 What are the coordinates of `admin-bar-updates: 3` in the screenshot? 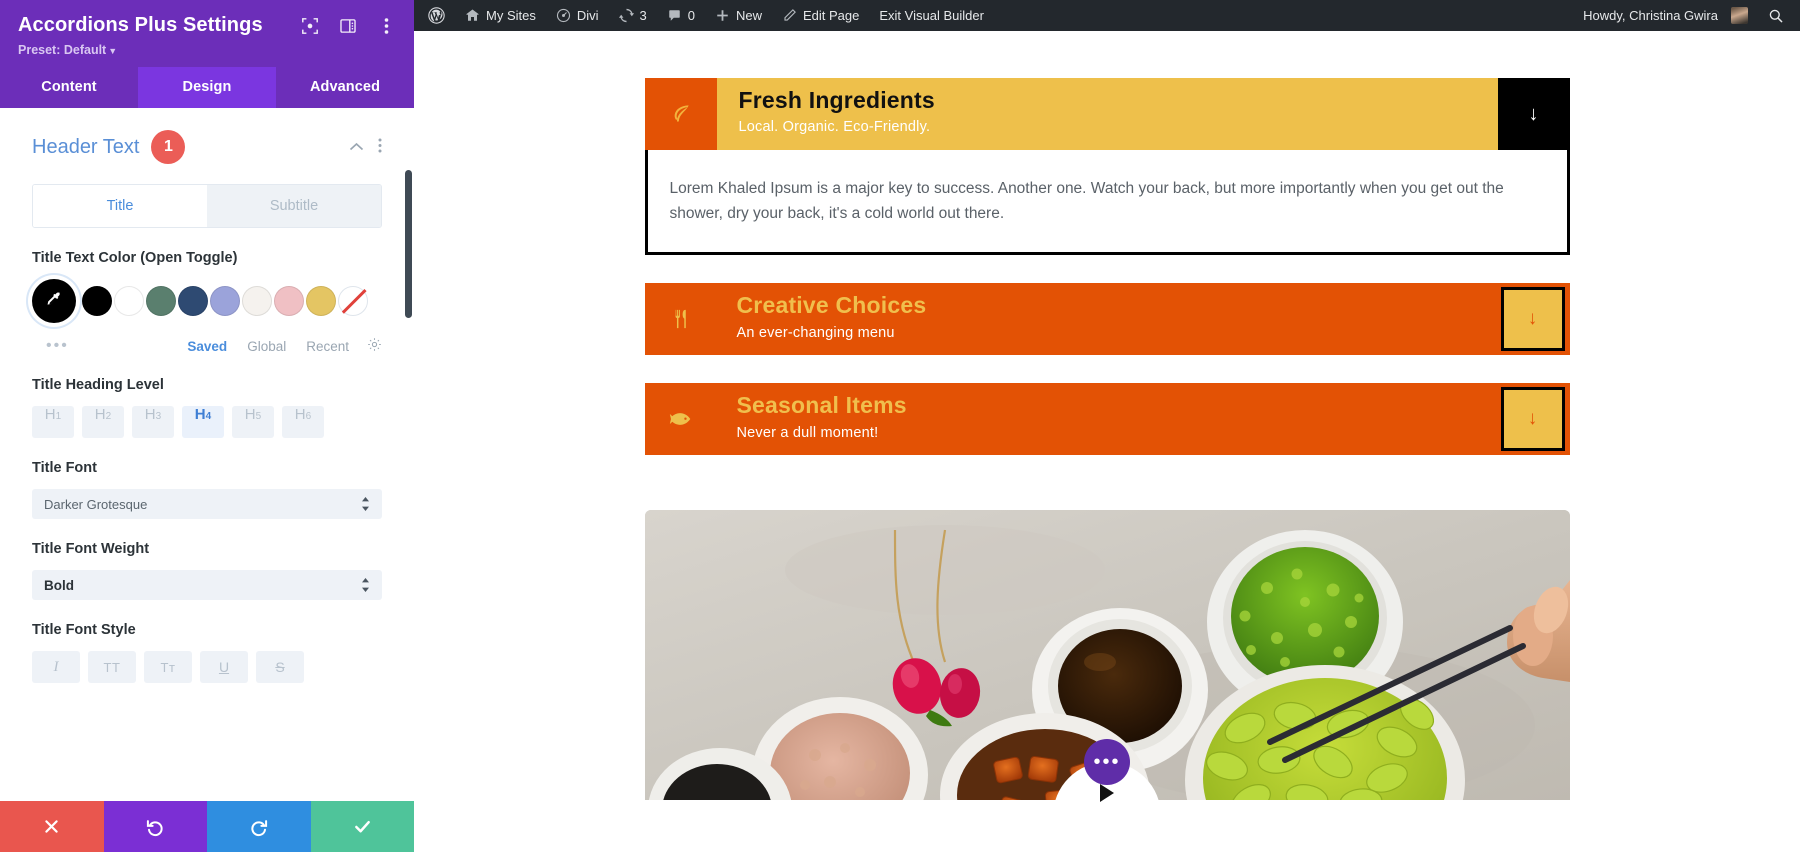 It's located at (633, 15).